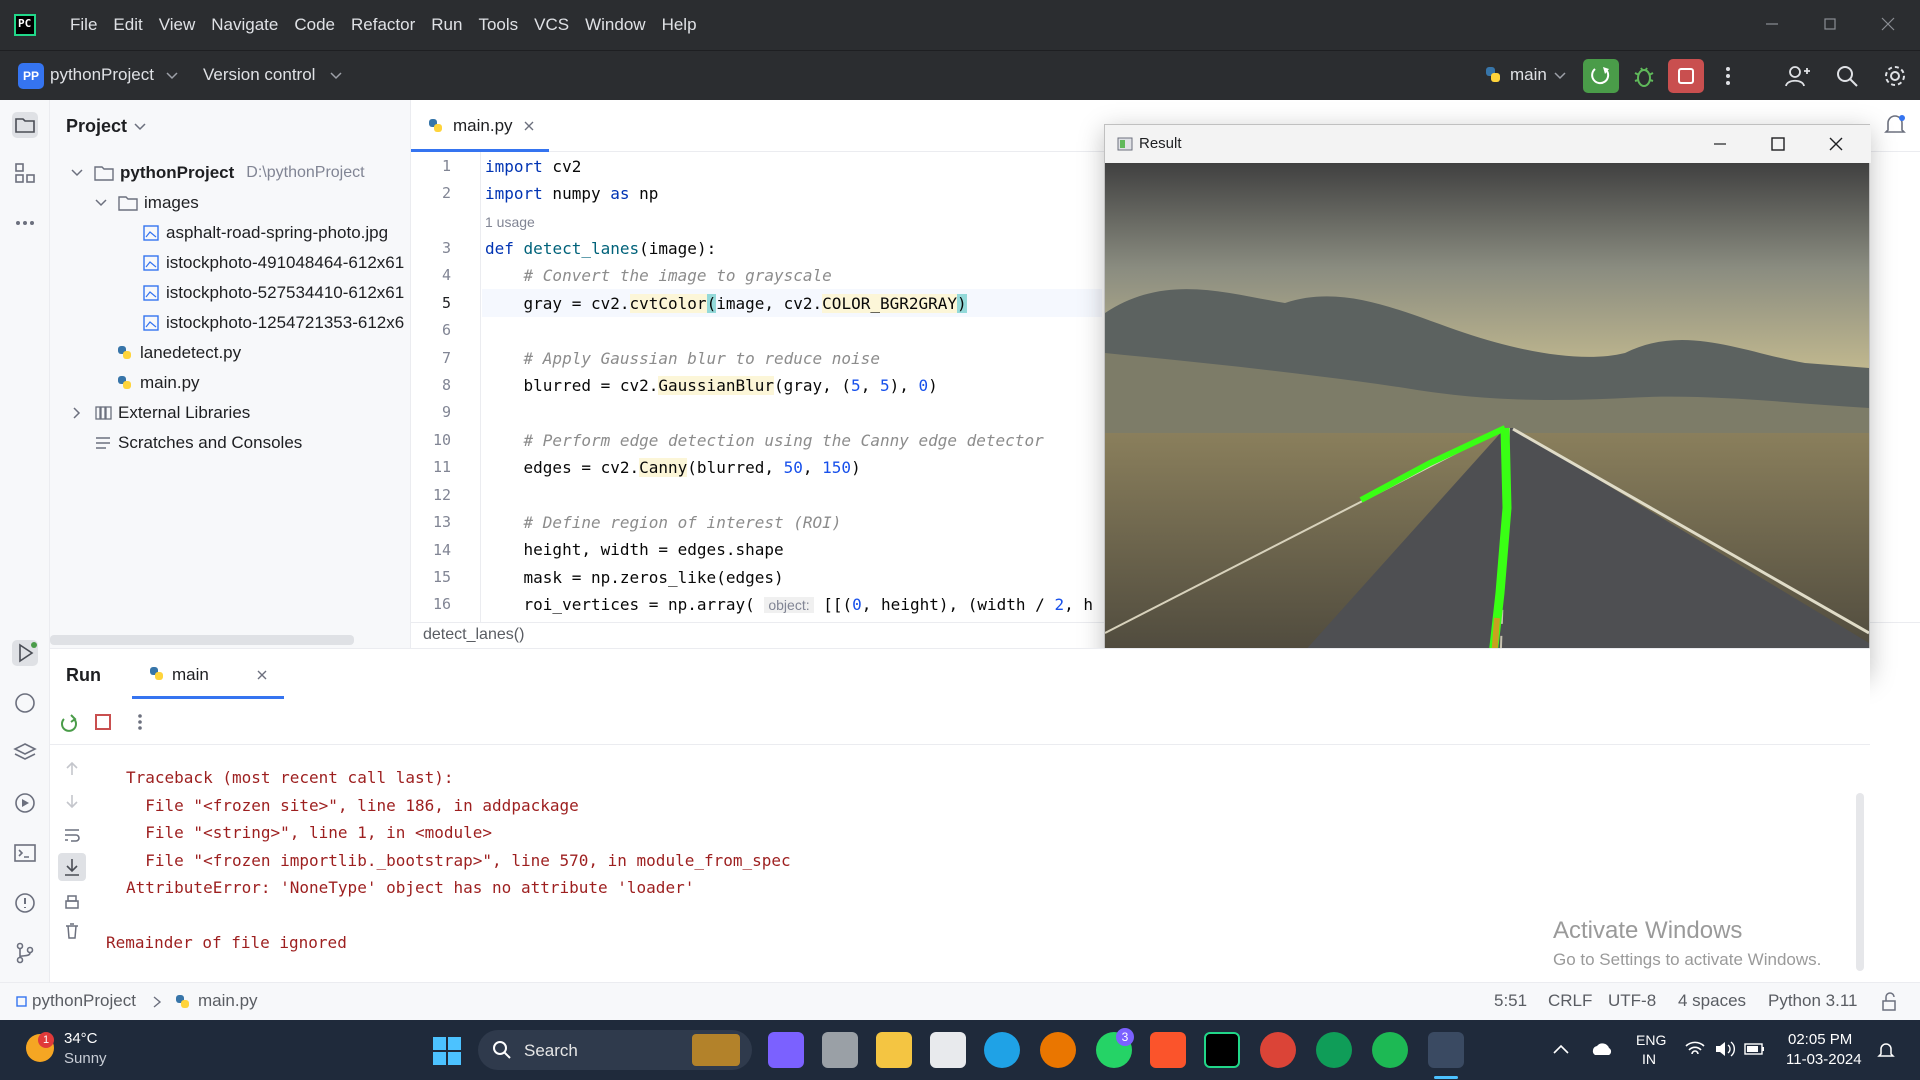 This screenshot has height=1080, width=1920. Describe the element at coordinates (634, 549) in the screenshot. I see `code-line: height, width = edges.shape` at that location.